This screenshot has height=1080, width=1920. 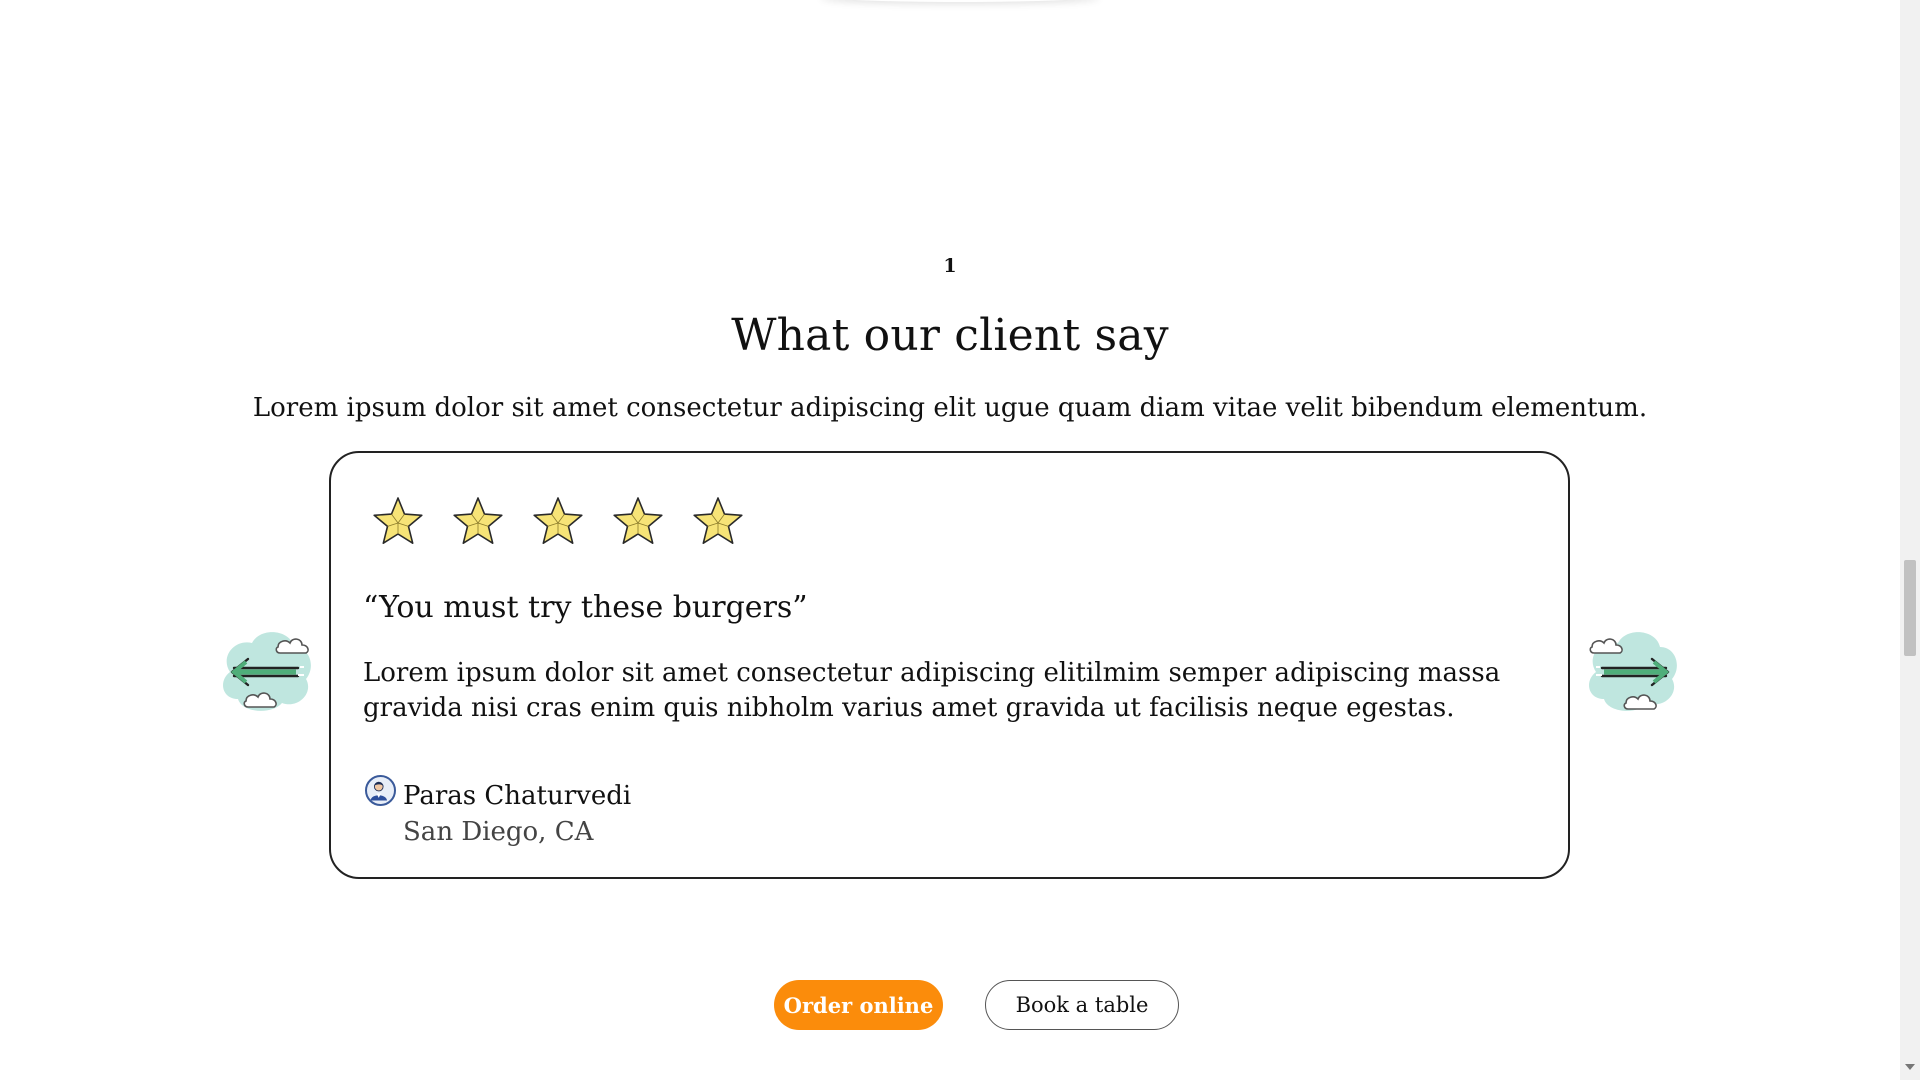 What do you see at coordinates (585, 607) in the screenshot?
I see `testimonial-title: “You must try these burgers”` at bounding box center [585, 607].